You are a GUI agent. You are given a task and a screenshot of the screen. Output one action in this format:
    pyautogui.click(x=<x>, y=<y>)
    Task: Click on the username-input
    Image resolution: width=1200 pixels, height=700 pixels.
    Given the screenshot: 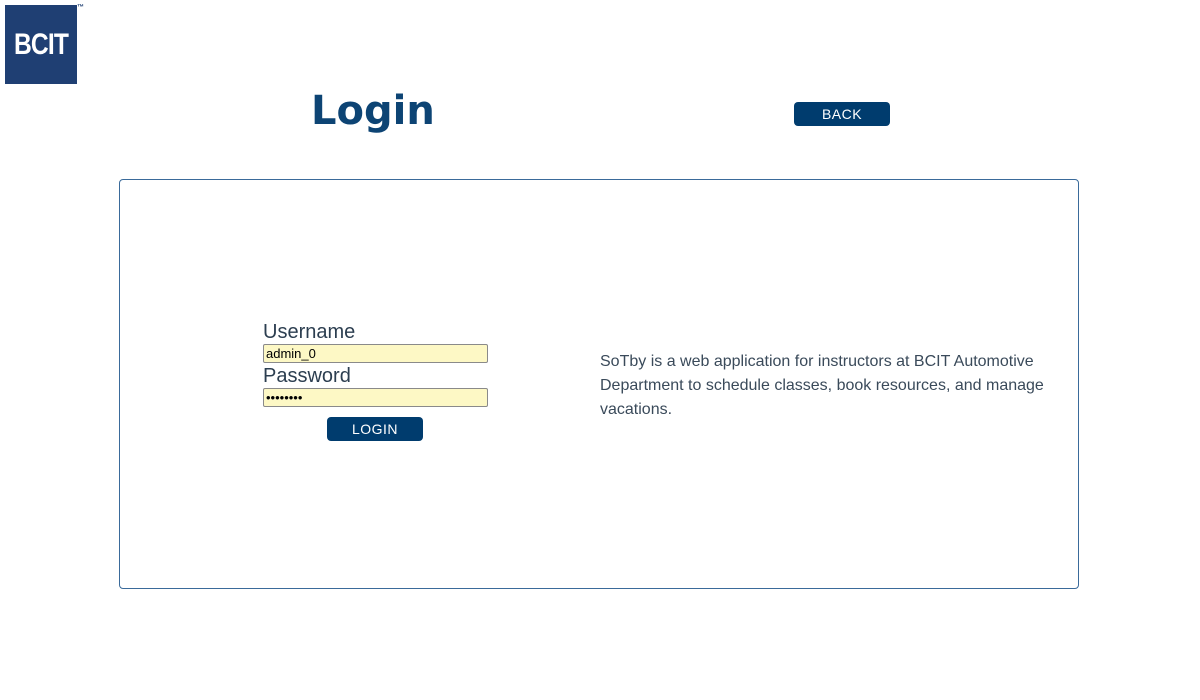 What is the action you would take?
    pyautogui.click(x=375, y=353)
    